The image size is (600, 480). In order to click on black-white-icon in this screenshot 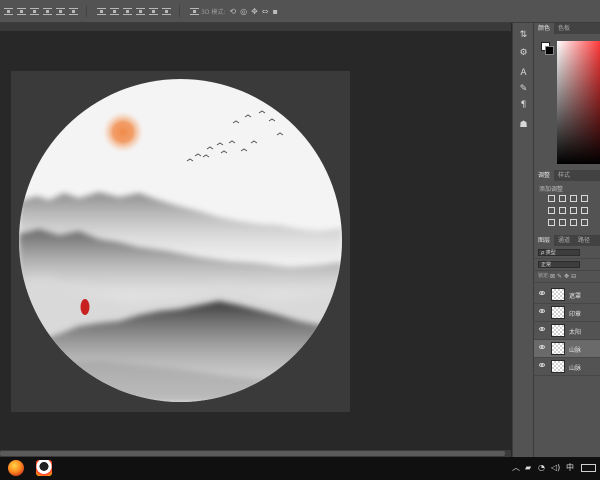, I will do `click(584, 210)`.